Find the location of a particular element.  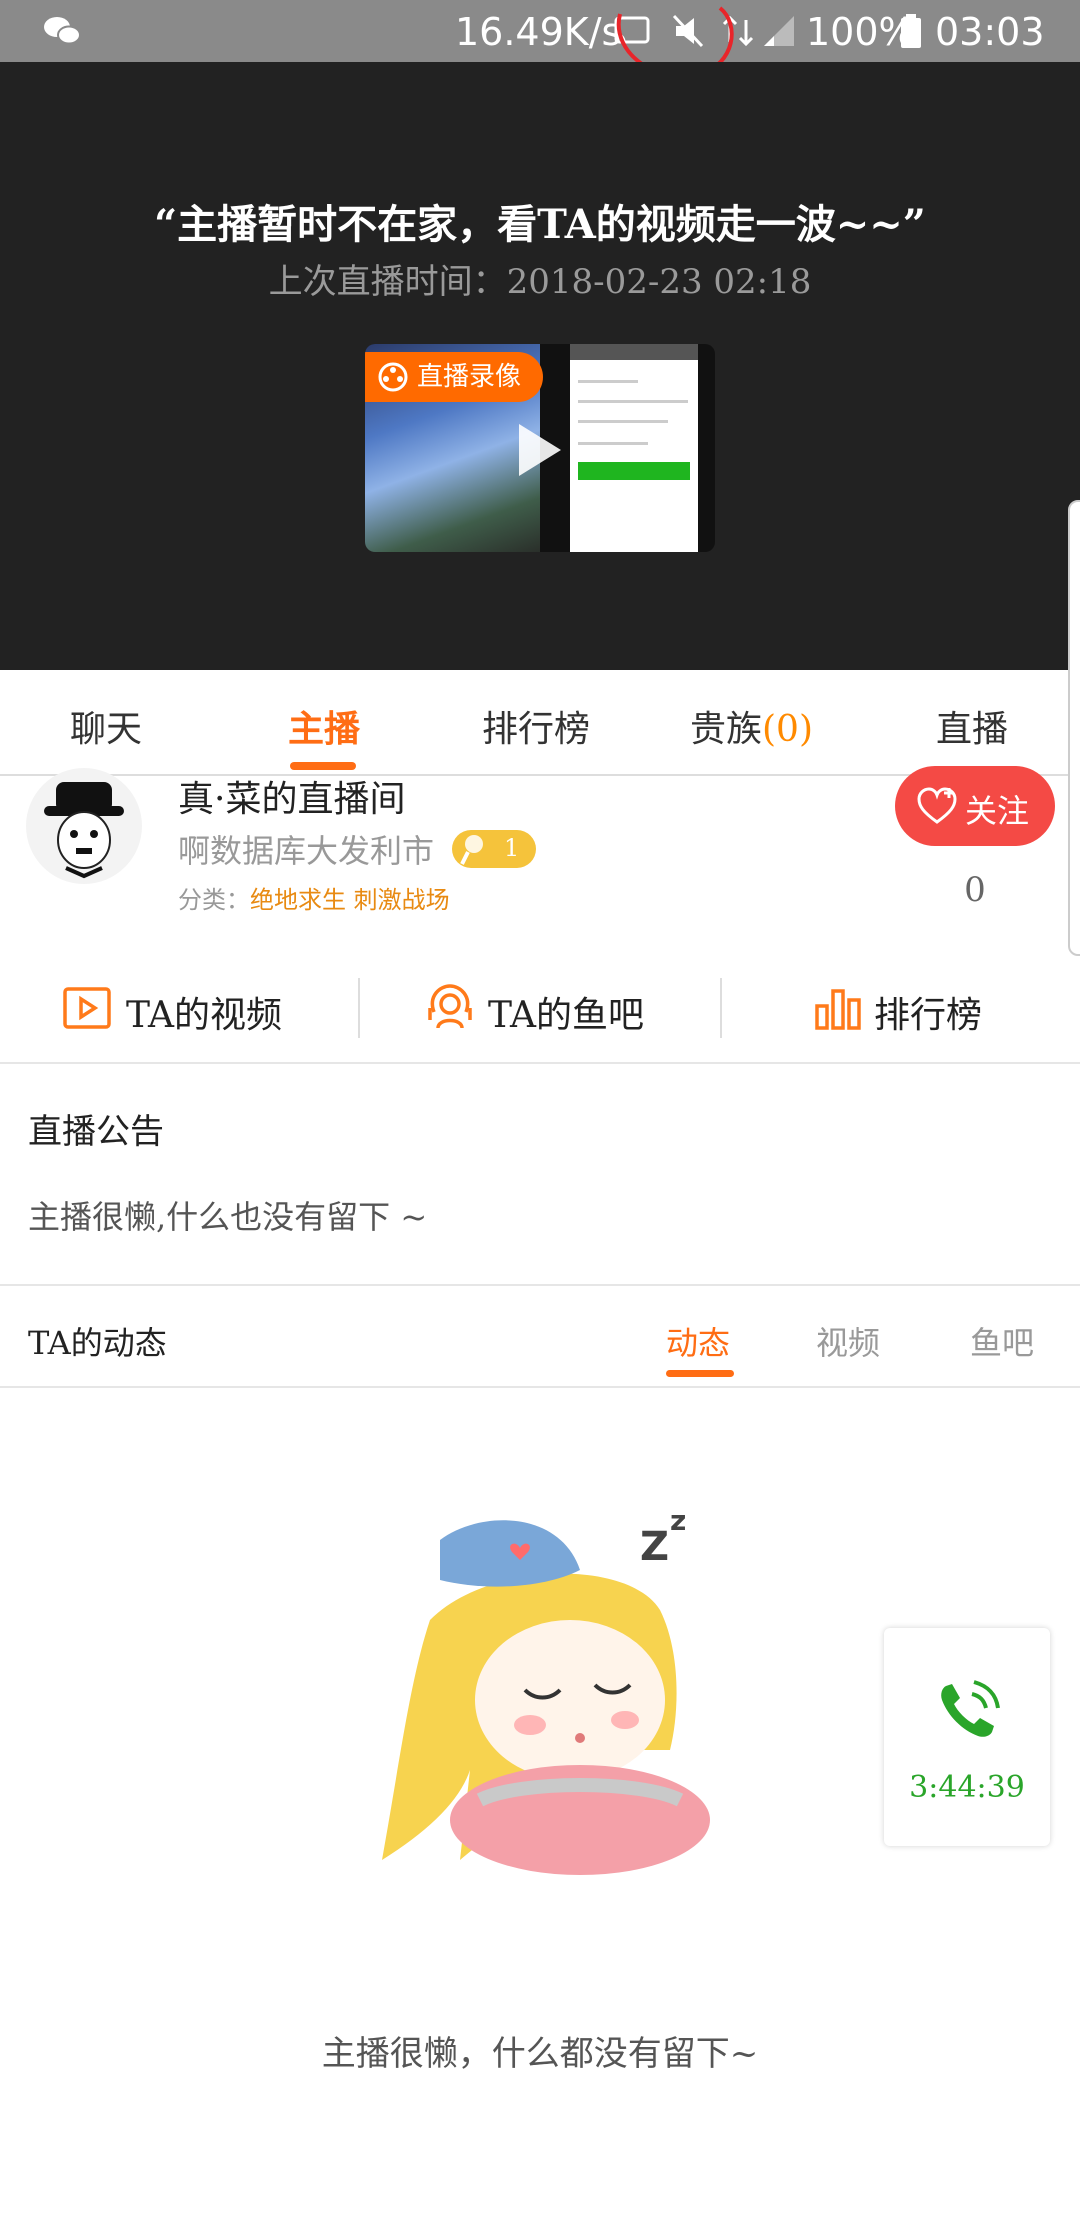

phone-call-icon is located at coordinates (970, 1708).